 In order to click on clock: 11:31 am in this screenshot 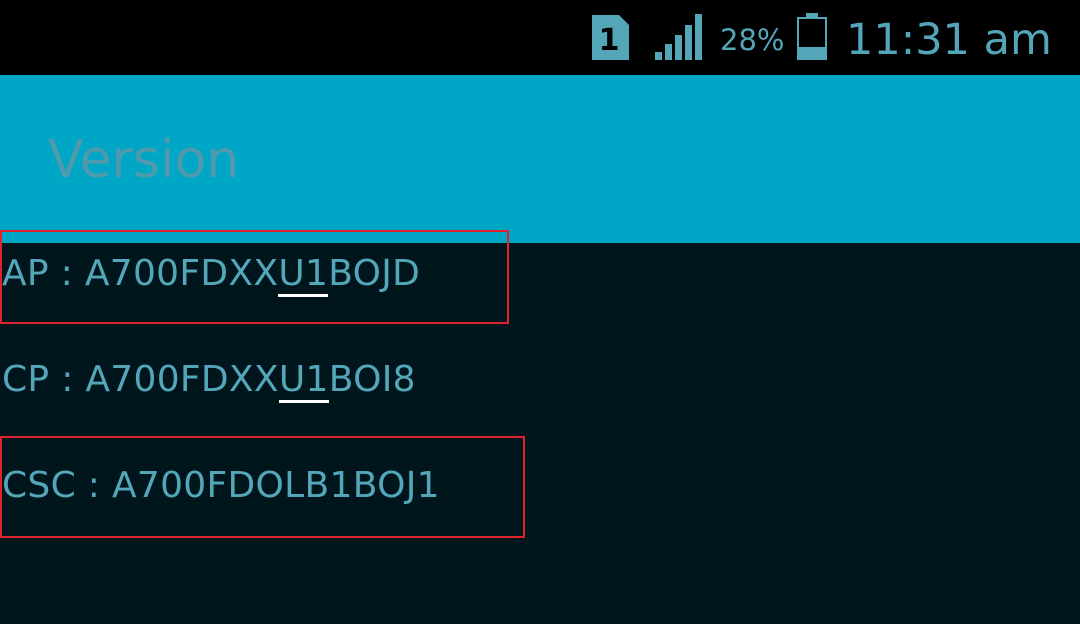, I will do `click(949, 40)`.